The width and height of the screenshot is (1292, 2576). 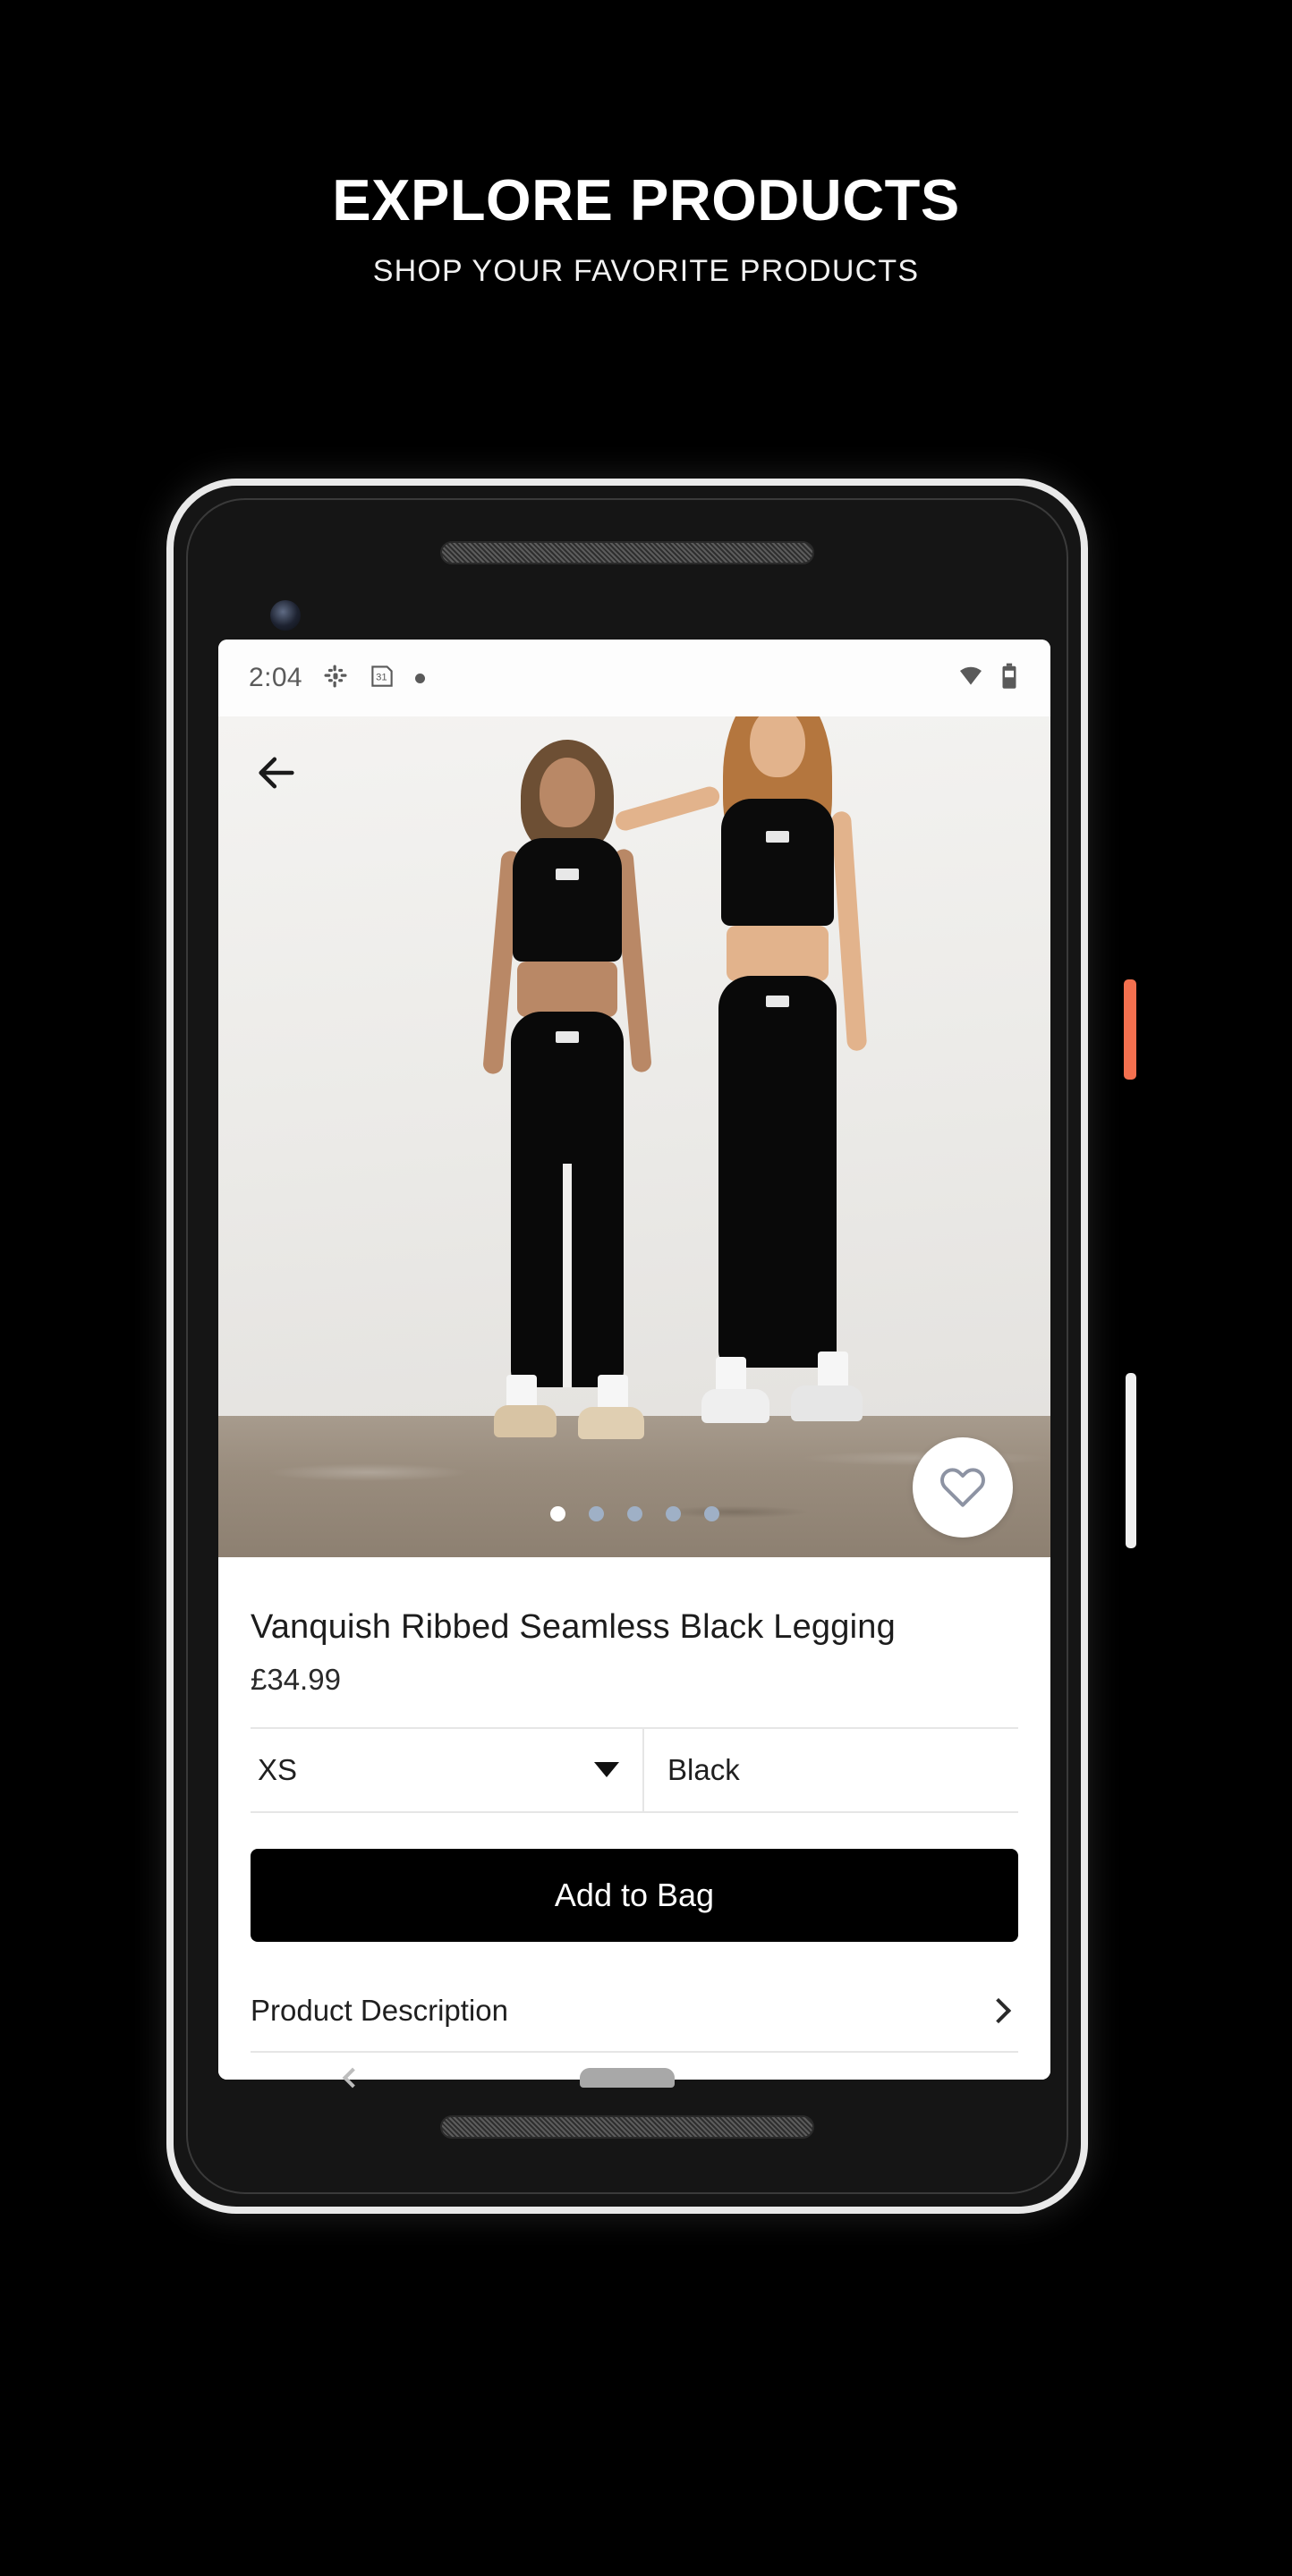 I want to click on front-camera-icon, so click(x=286, y=615).